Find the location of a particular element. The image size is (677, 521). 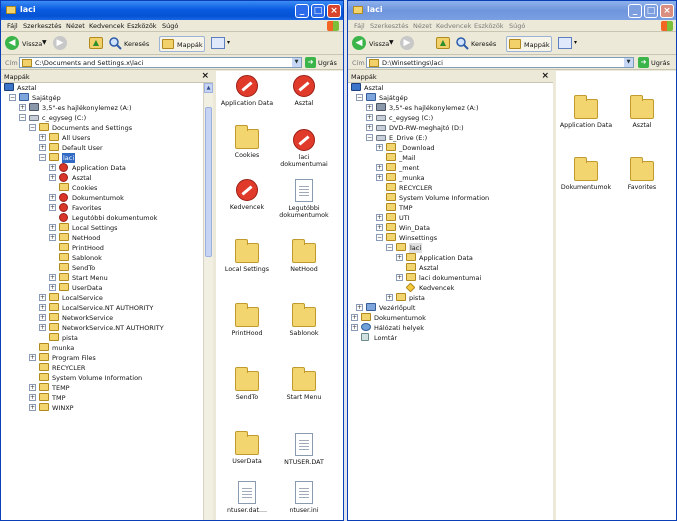

file-item: NetHood is located at coordinates (304, 256).